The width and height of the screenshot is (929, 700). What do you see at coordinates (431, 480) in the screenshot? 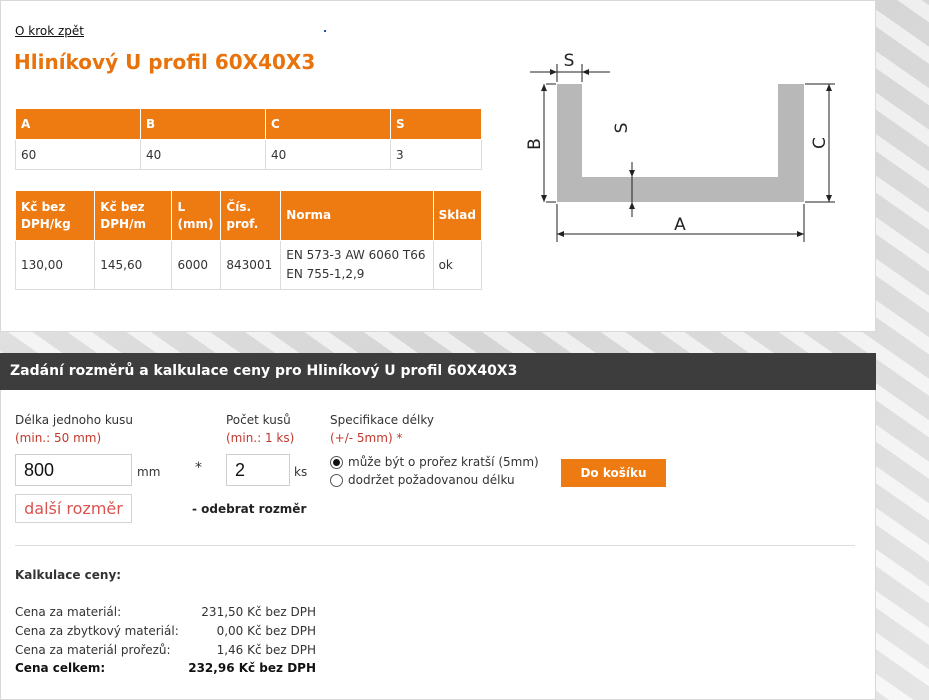
I see `option-label: dodržet požadovanou délku` at bounding box center [431, 480].